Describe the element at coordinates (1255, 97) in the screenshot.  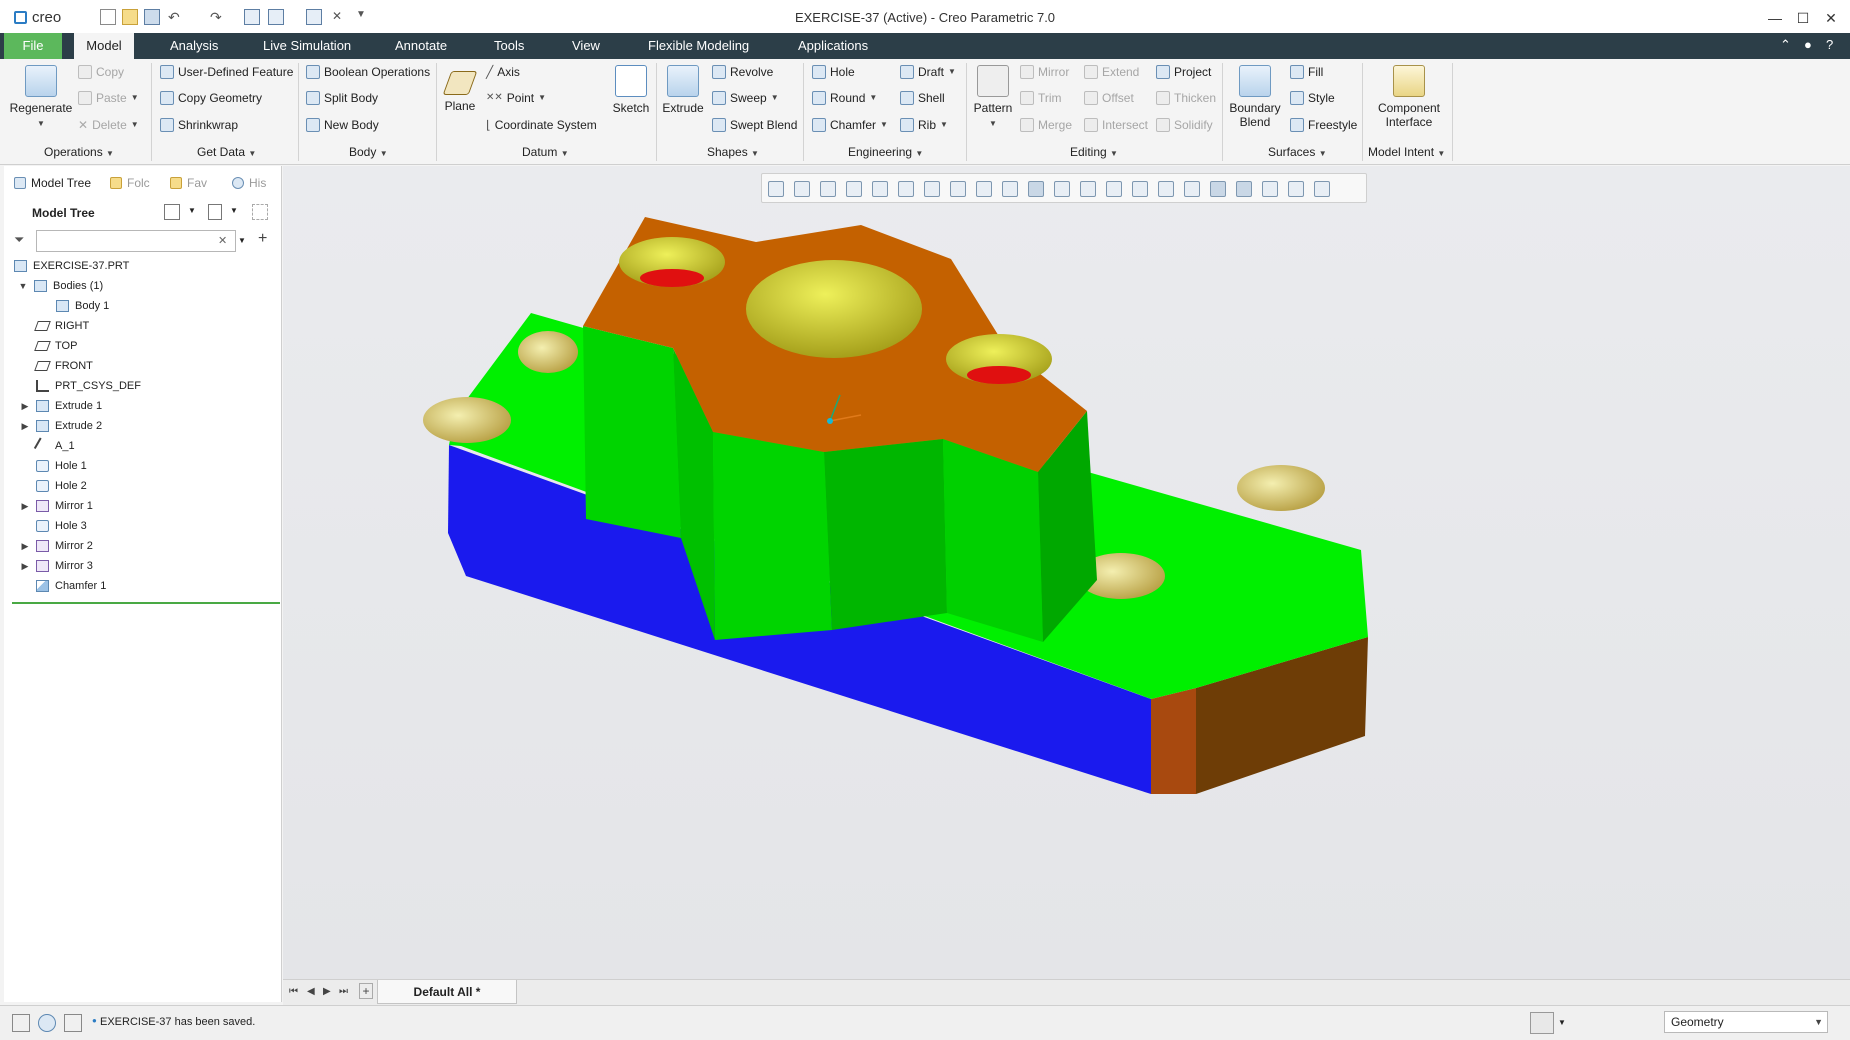
I see `boundary-blend-button: Boundary Blend` at that location.